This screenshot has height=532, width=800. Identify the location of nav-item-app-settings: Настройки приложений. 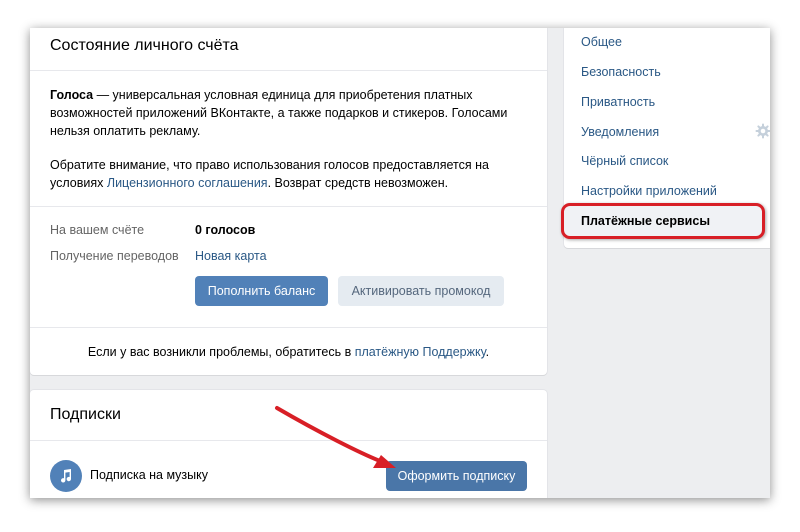
(649, 191).